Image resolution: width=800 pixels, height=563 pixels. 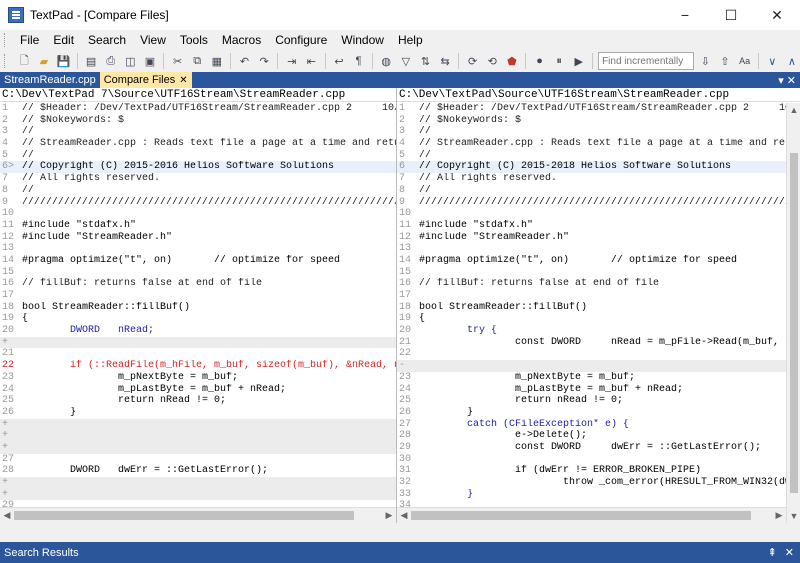 I want to click on menu-view: View, so click(x=153, y=40).